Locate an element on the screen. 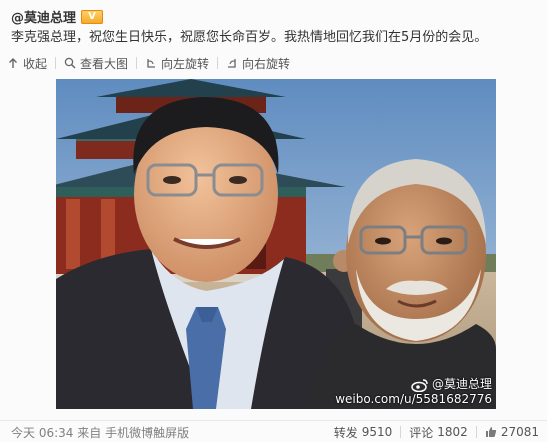 Image resolution: width=547 pixels, height=443 pixels. post-text: 李克强总理，祝您生日快乐，祝愿您长命百岁。我热情地回忆我们在5月份的会见。 is located at coordinates (249, 37).